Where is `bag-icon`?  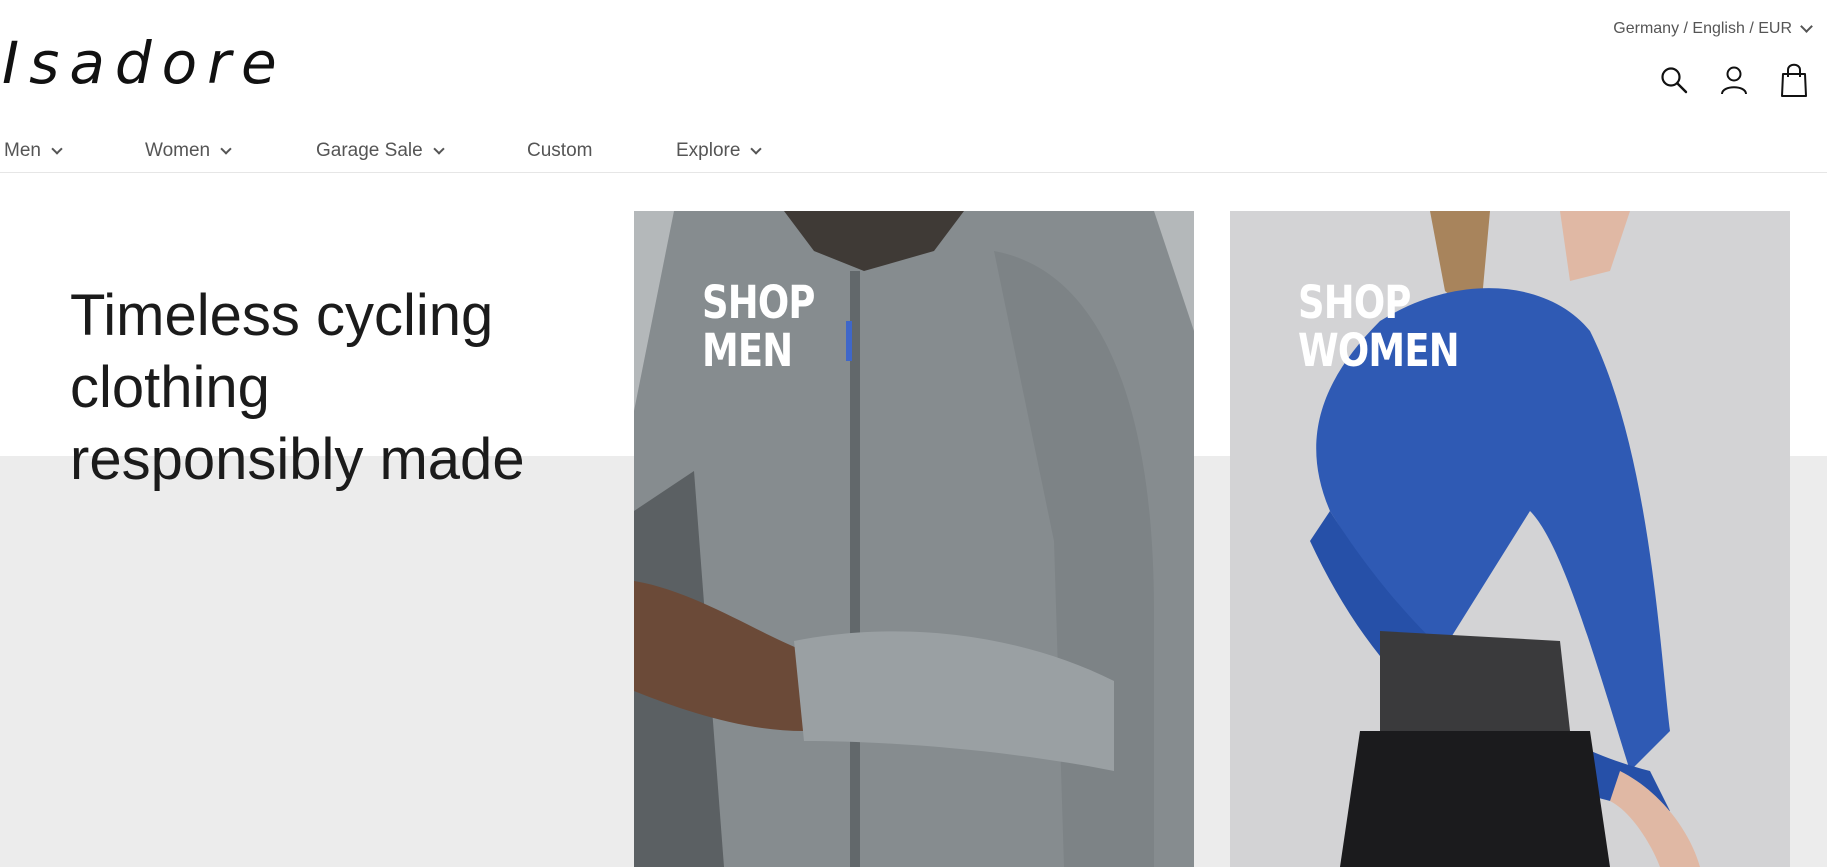
bag-icon is located at coordinates (1794, 80).